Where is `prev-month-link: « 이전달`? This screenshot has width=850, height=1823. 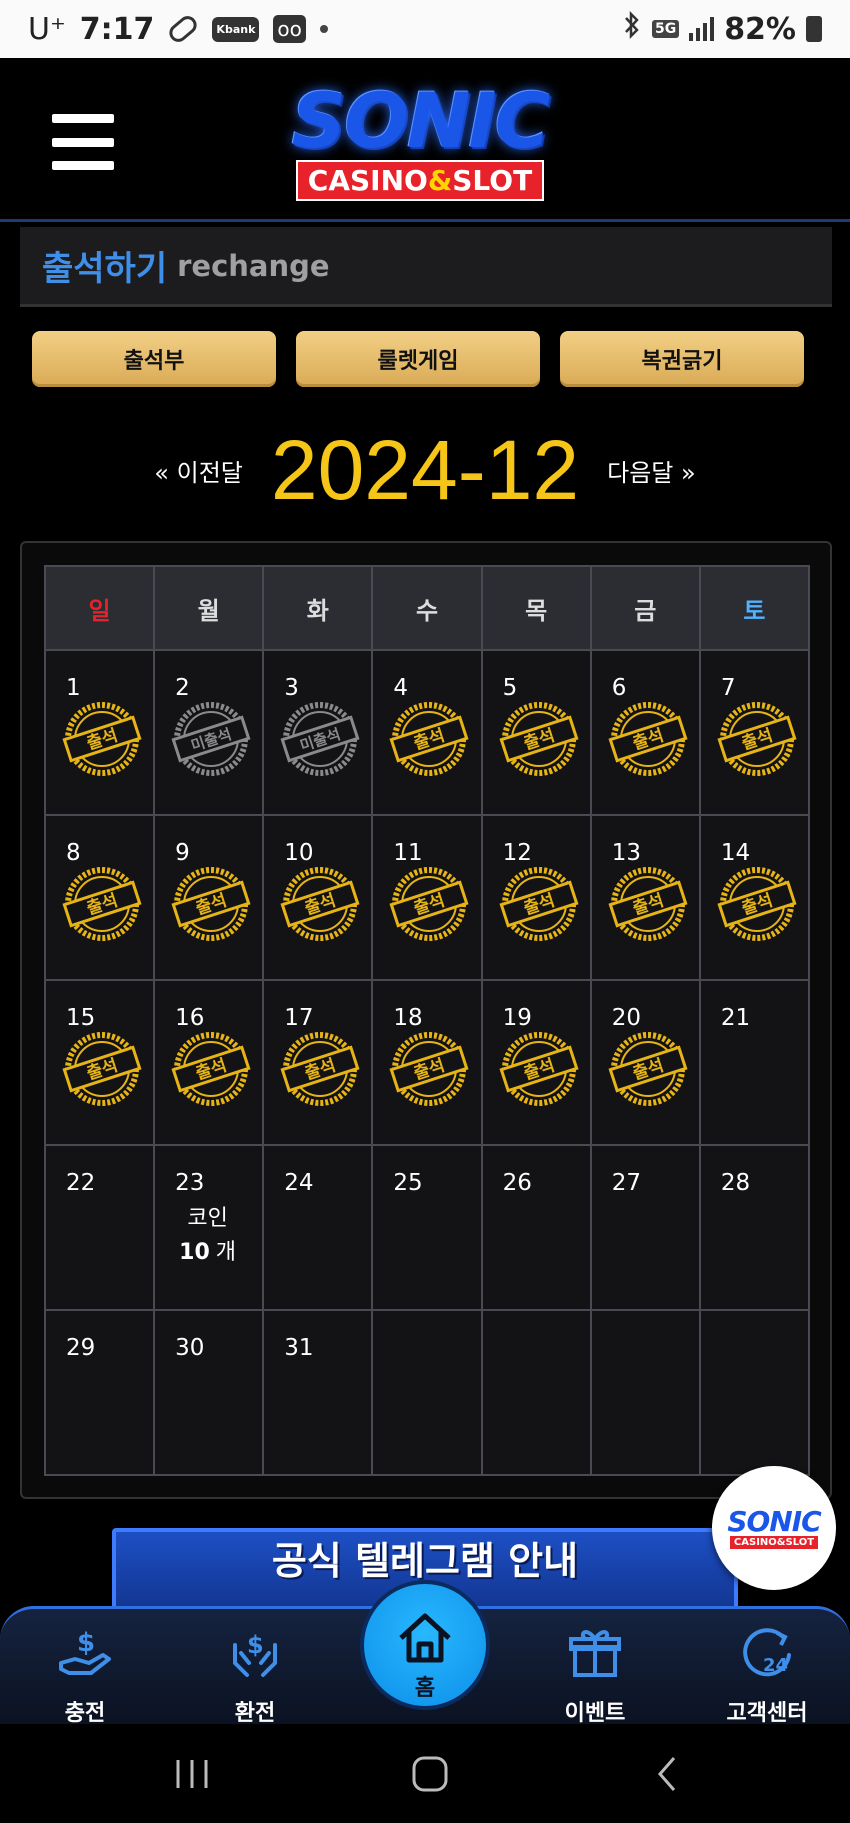
prev-month-link: « 이전달 is located at coordinates (198, 470).